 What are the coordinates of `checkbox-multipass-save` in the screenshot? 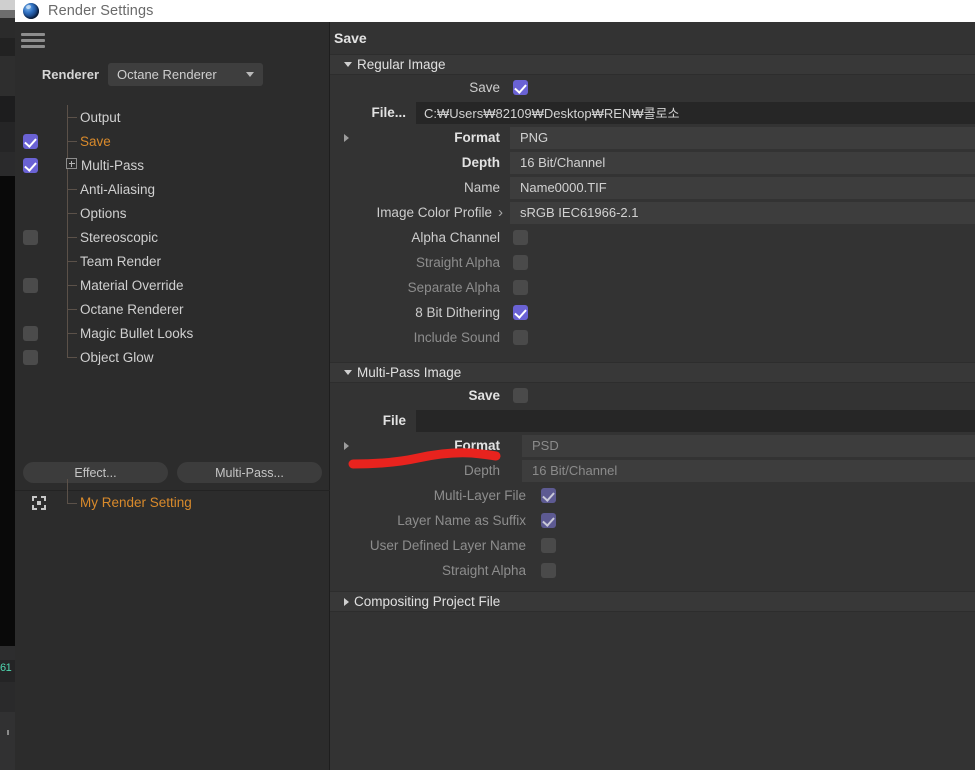 It's located at (520, 395).